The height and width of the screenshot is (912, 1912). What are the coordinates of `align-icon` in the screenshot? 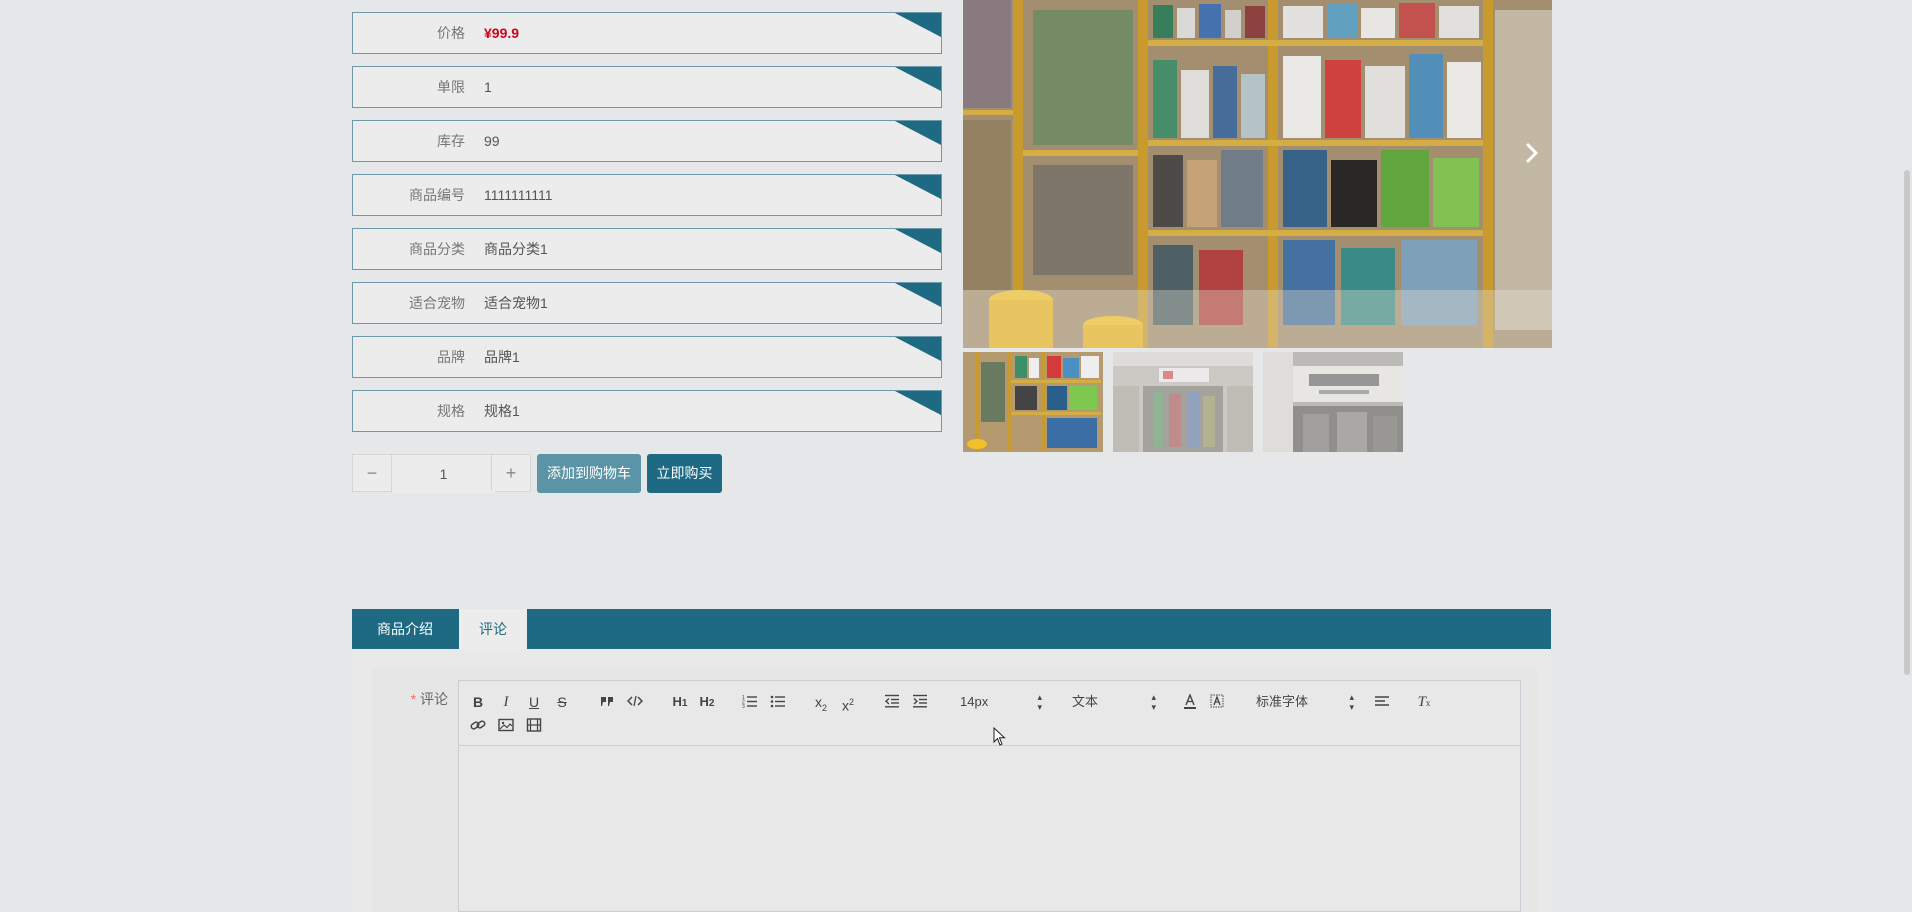 It's located at (1382, 702).